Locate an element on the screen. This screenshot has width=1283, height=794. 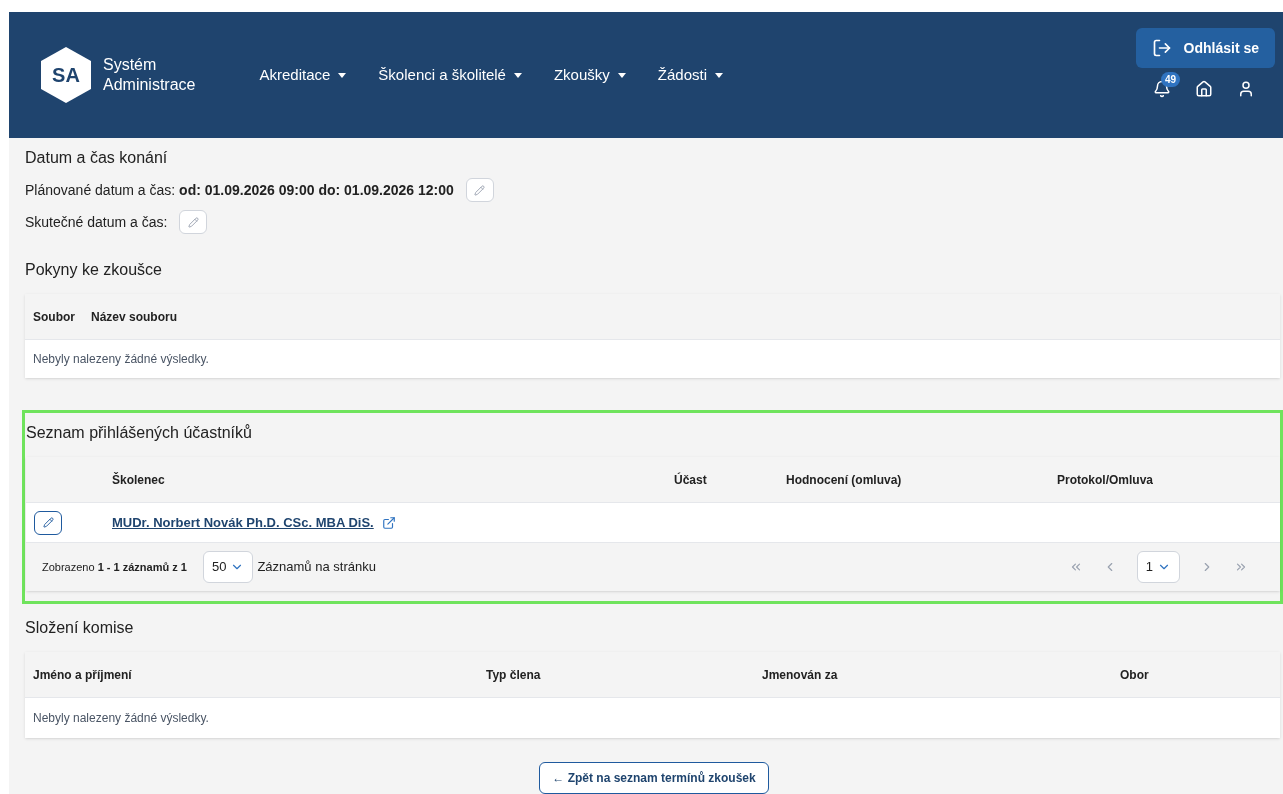
home-icon is located at coordinates (1204, 89).